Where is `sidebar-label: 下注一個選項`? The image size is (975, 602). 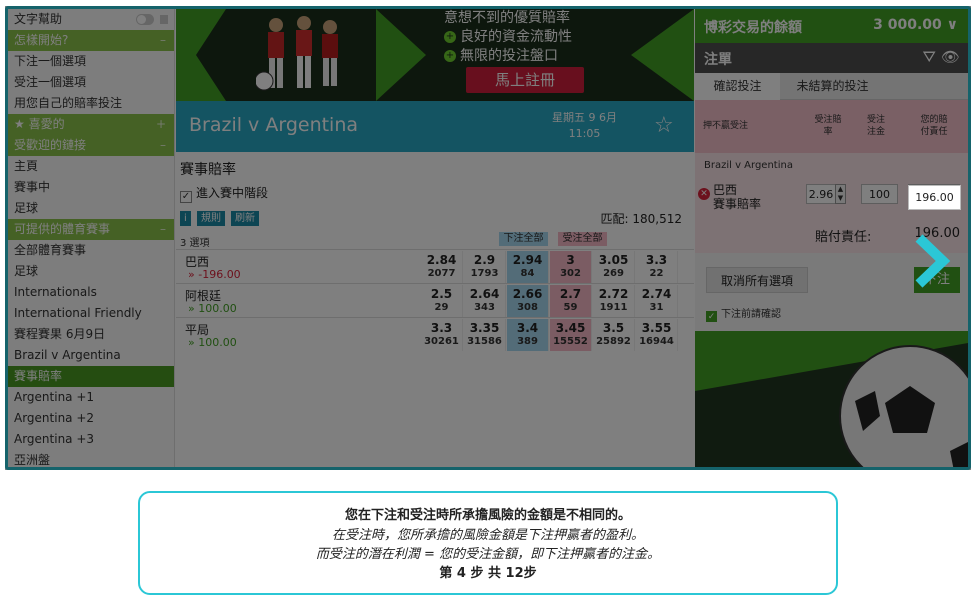
sidebar-label: 下注一個選項 is located at coordinates (50, 61).